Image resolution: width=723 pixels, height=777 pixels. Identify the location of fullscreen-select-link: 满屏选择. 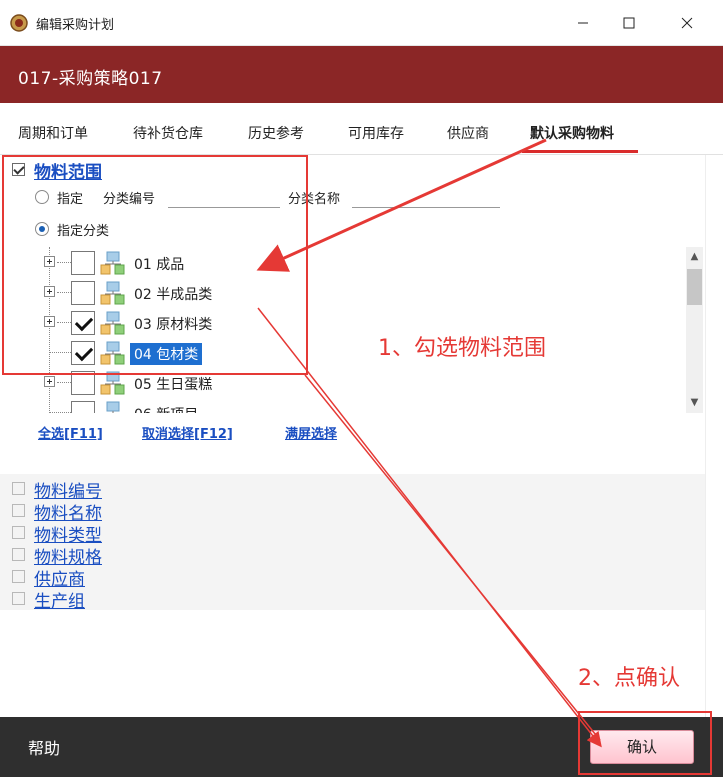
(311, 432).